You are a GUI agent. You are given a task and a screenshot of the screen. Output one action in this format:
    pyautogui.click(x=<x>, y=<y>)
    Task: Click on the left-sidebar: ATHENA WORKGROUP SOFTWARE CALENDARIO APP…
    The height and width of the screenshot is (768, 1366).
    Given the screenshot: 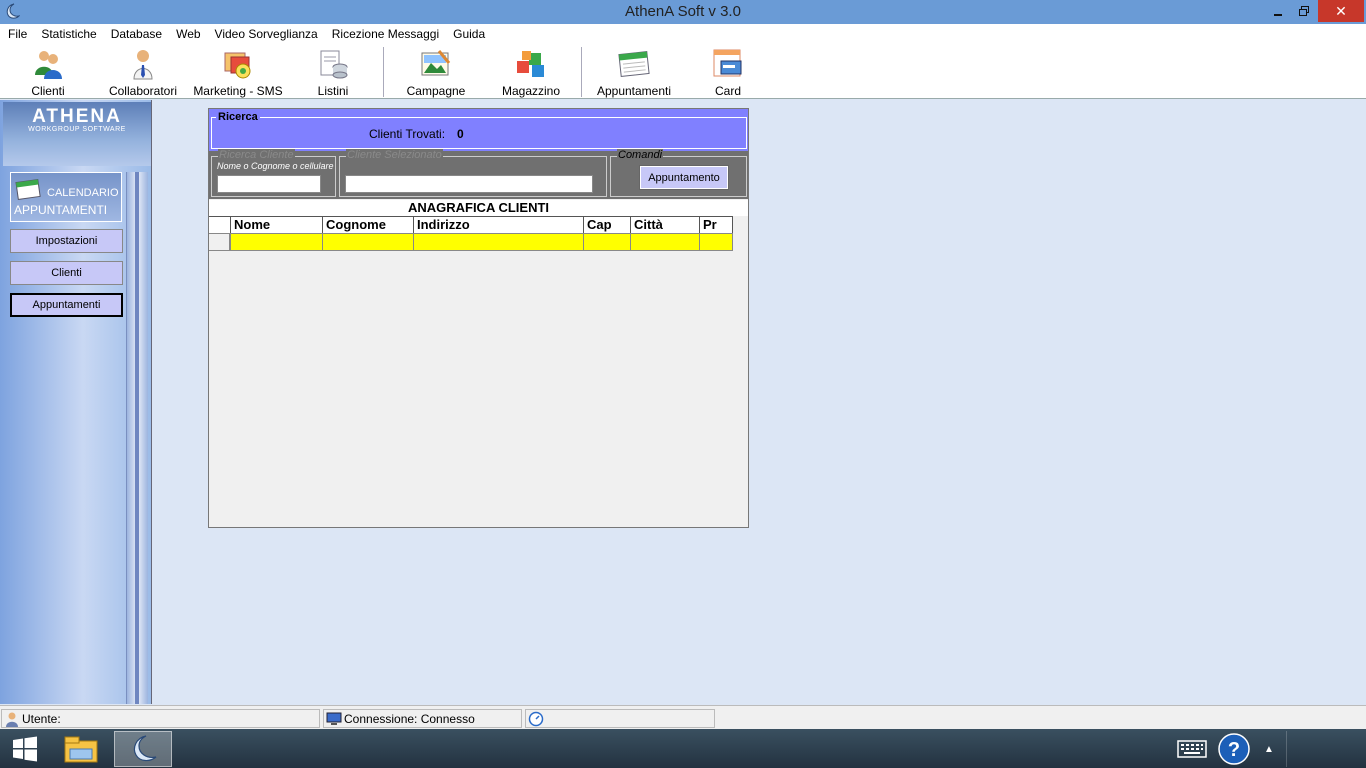 What is the action you would take?
    pyautogui.click(x=76, y=402)
    